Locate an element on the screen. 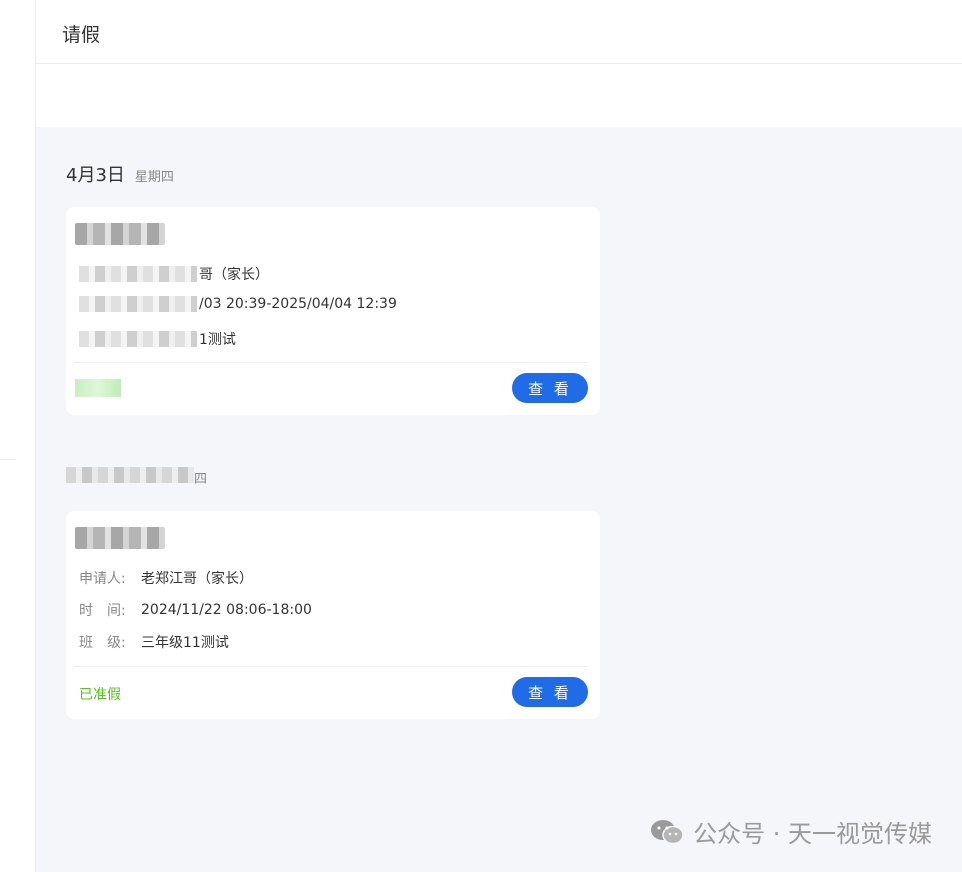 This screenshot has width=962, height=872. time-row: 时 间: 2024/11/22 08:06-18:00 is located at coordinates (195, 610).